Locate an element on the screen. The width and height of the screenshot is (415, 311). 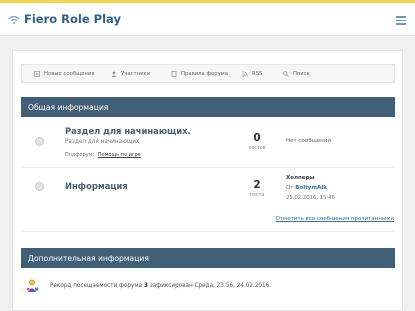
new-posts-icon is located at coordinates (37, 73).